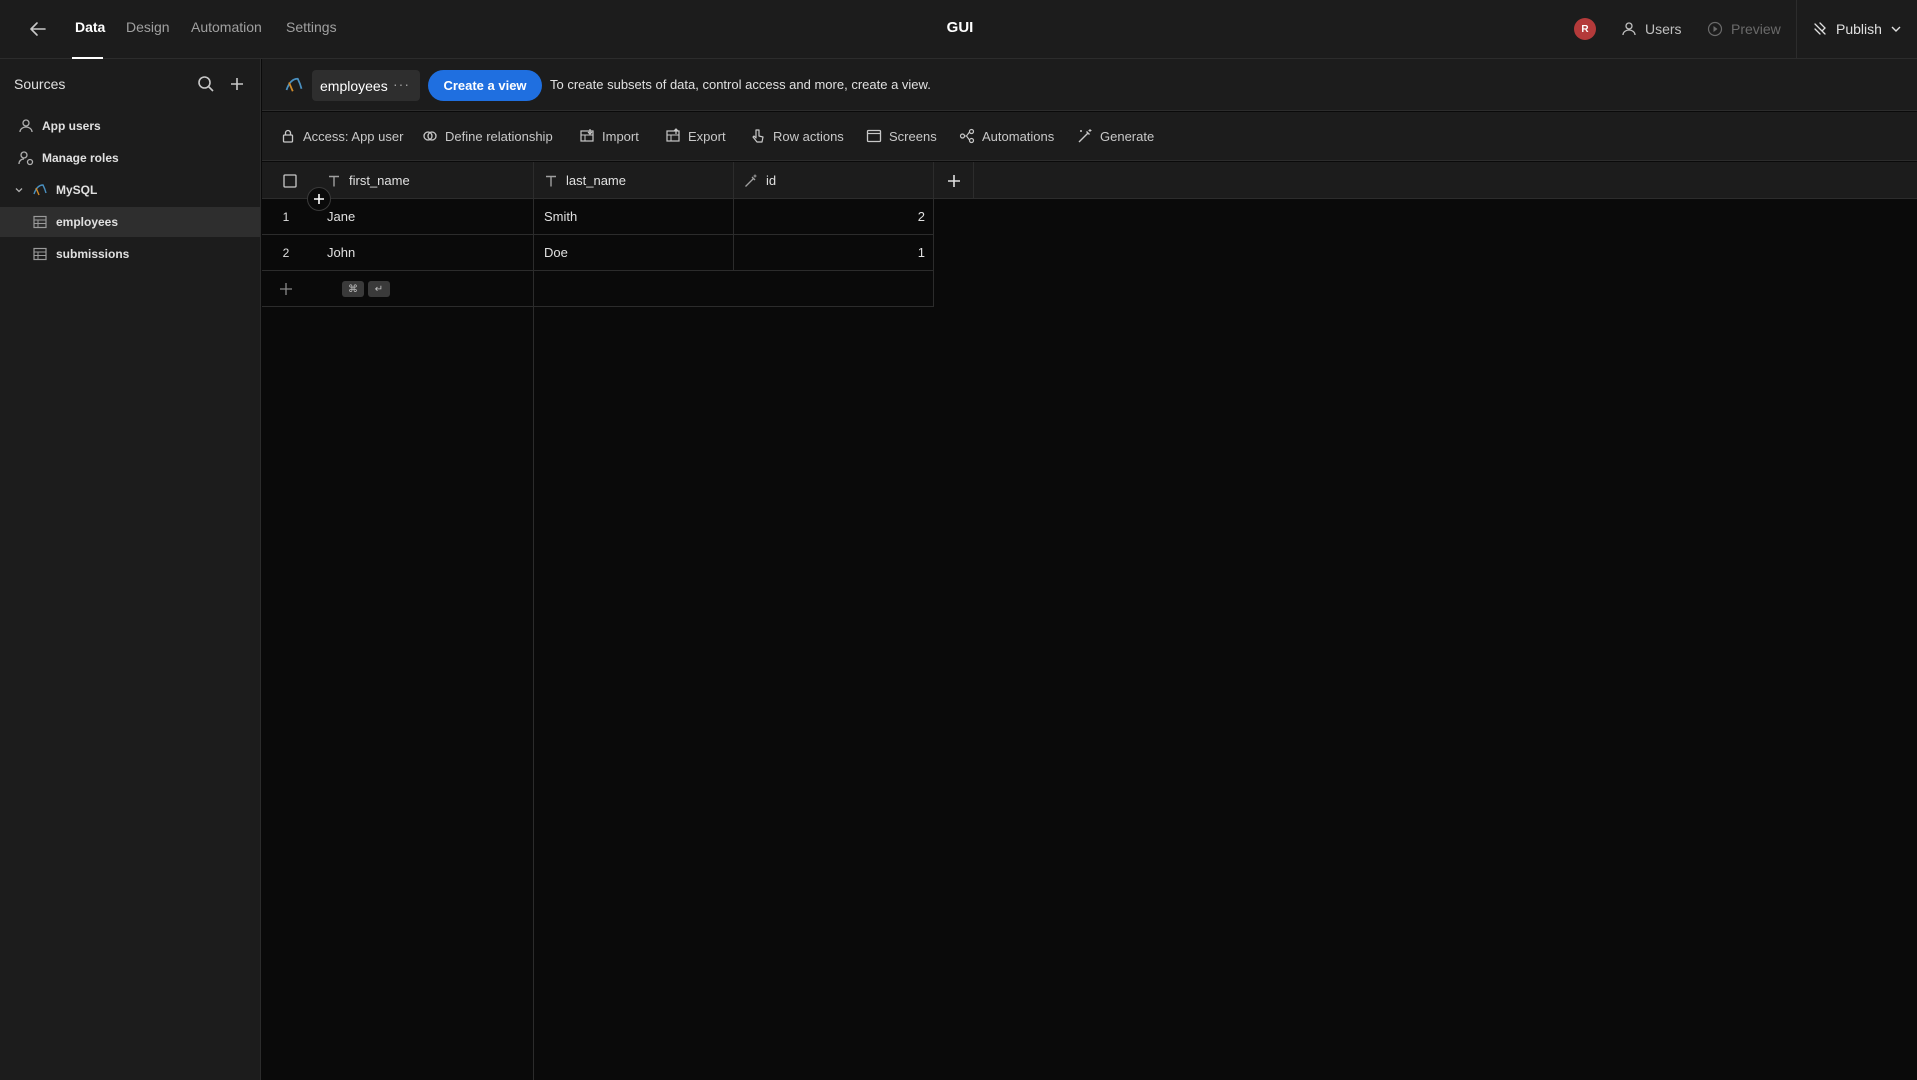  I want to click on cell-last-name: Smith, so click(634, 216).